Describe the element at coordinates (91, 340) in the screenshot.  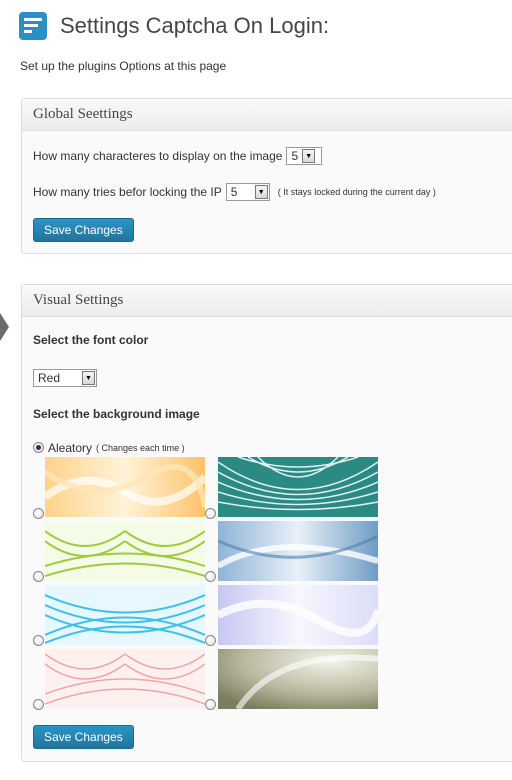
I see `font-color-label: Select the font color` at that location.